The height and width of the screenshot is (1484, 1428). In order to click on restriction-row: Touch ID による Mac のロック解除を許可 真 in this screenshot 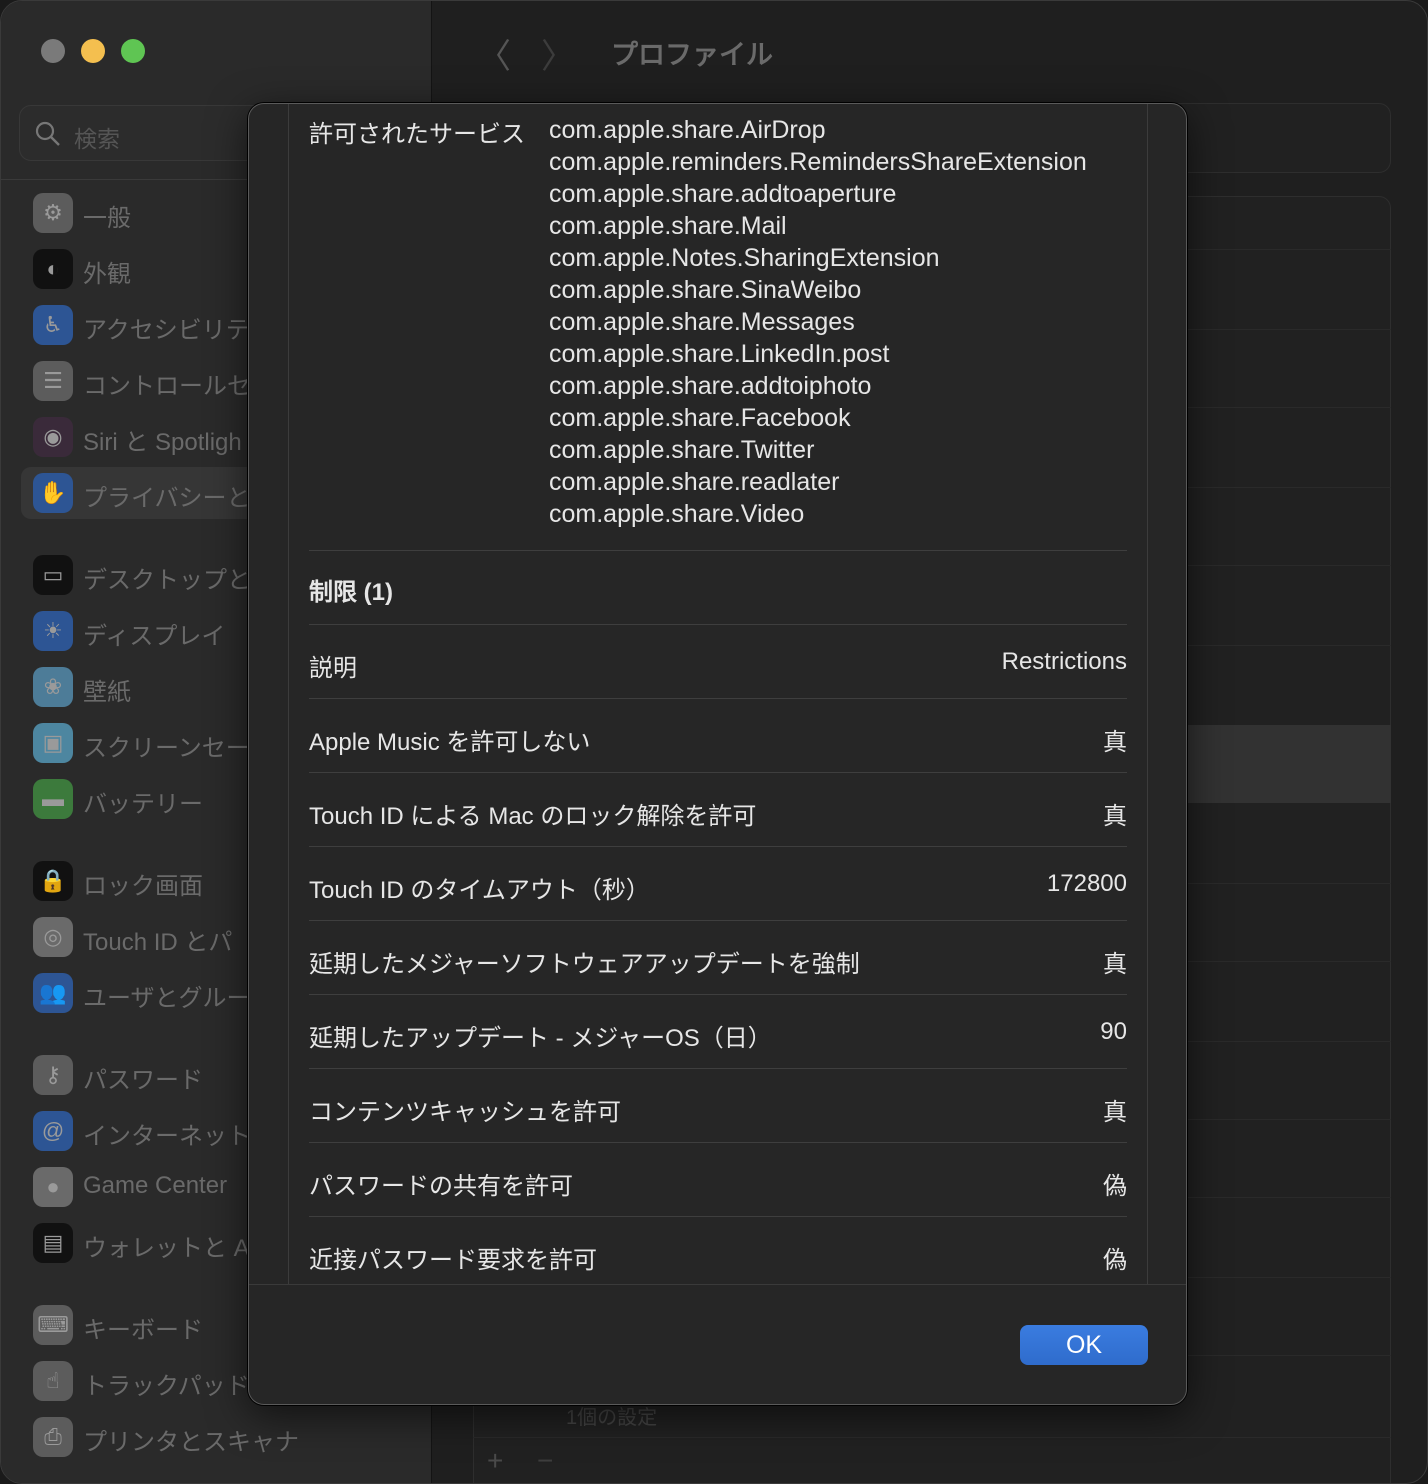, I will do `click(718, 810)`.